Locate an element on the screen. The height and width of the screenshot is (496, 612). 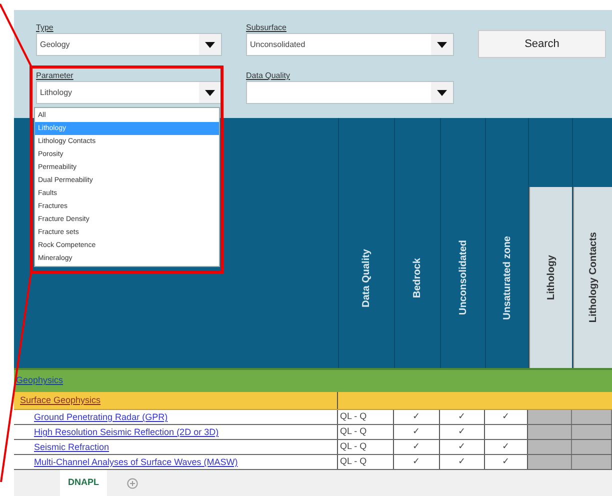
column-header: Unsaturated zone is located at coordinates (507, 278).